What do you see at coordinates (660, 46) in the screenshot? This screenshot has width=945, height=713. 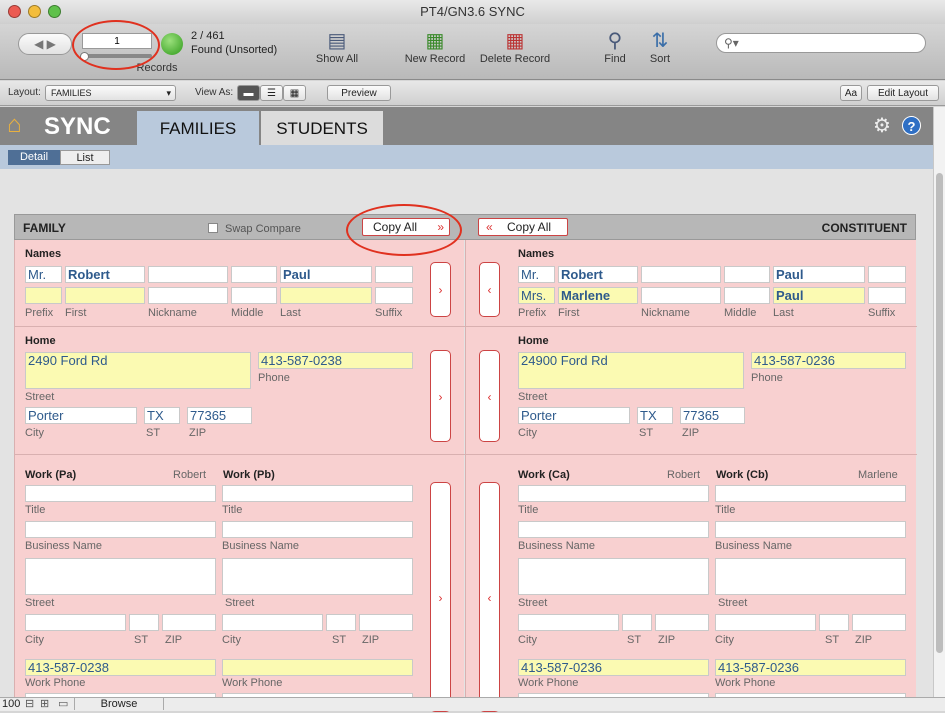 I see `sort-button: ⇅ Sort` at bounding box center [660, 46].